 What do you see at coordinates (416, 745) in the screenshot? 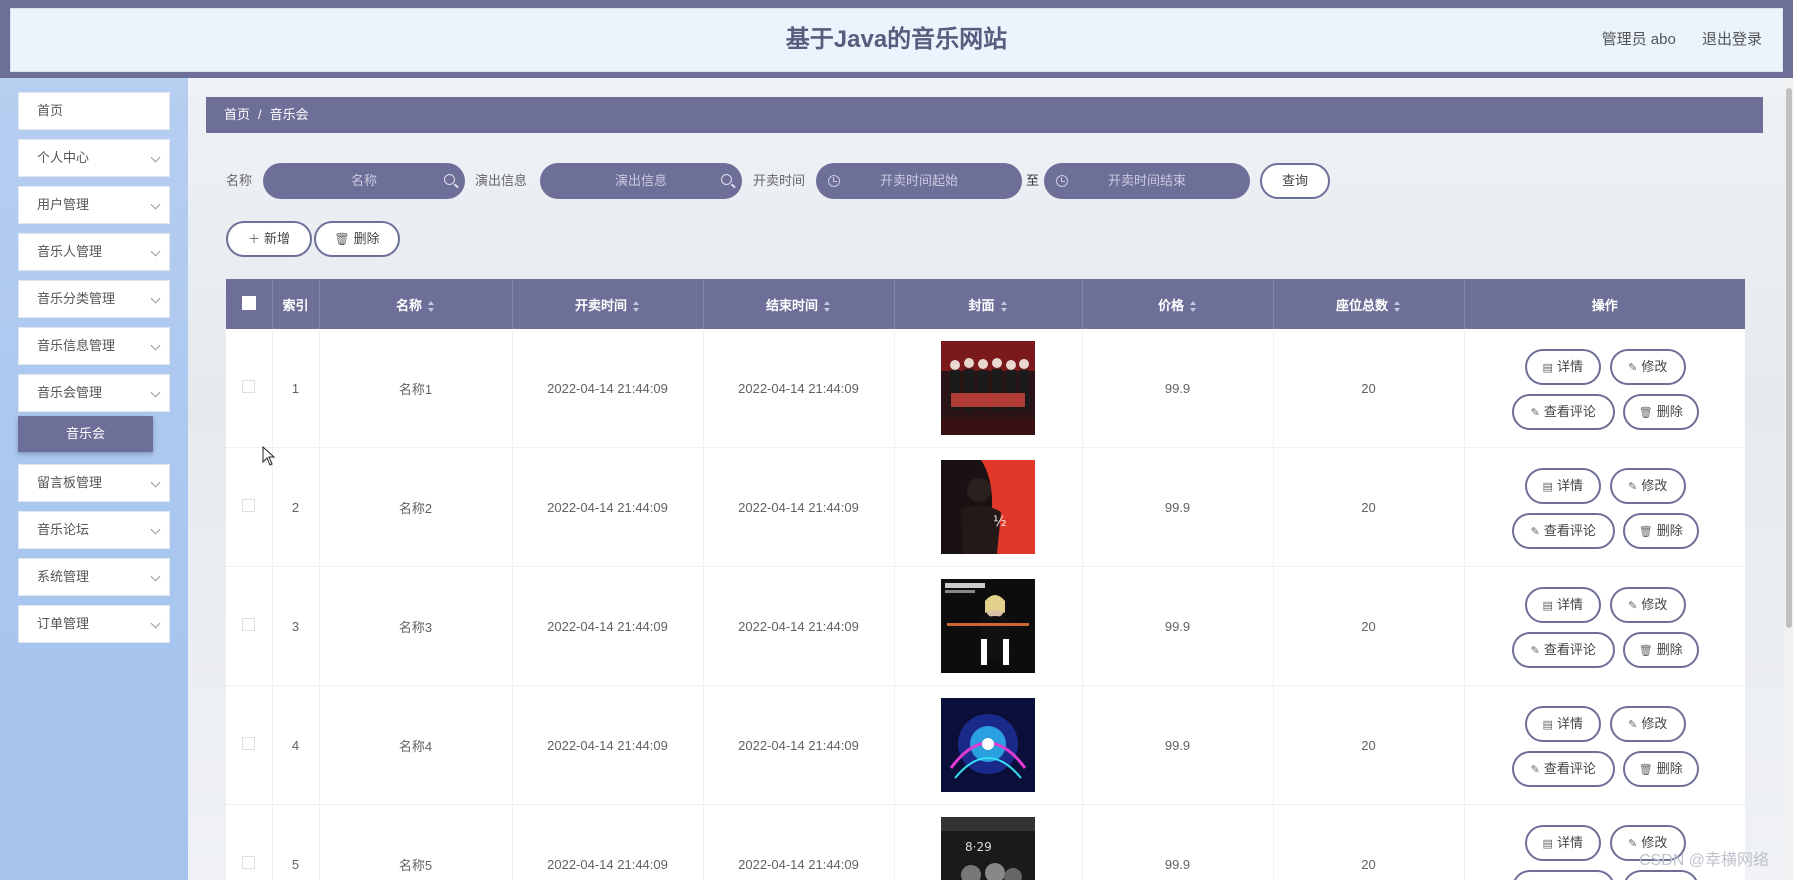
I see `name-cell: 名称4` at bounding box center [416, 745].